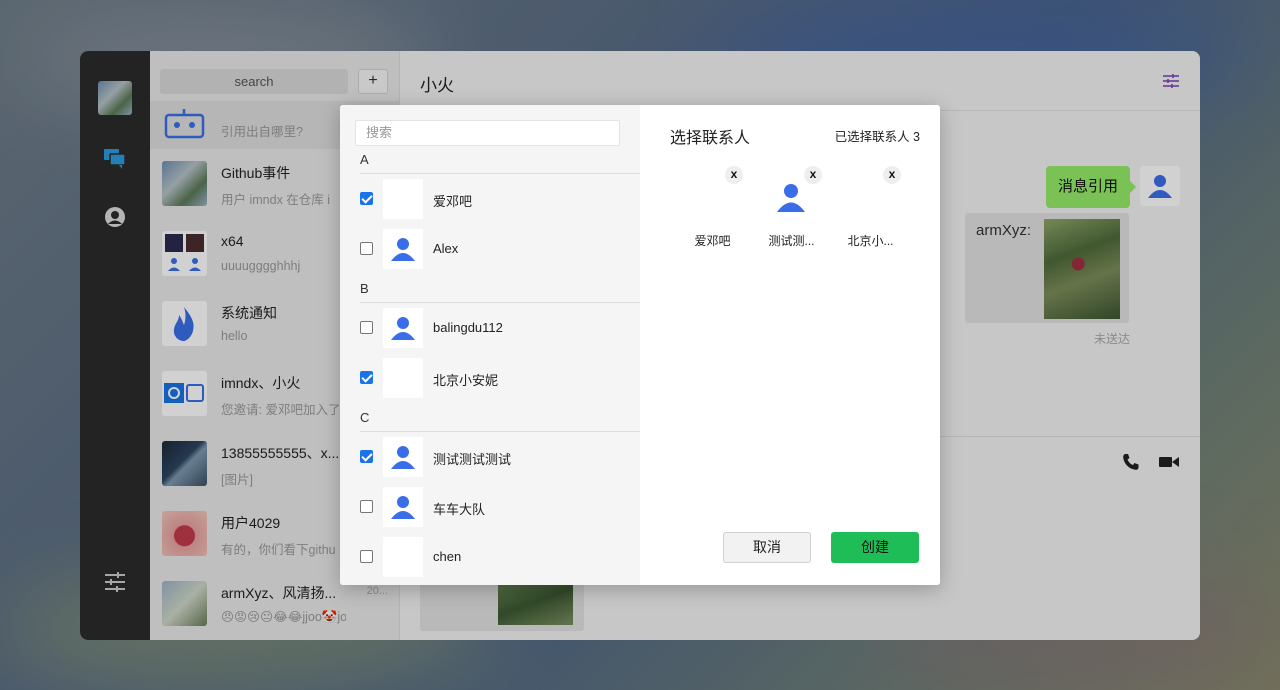 Image resolution: width=1280 pixels, height=690 pixels. I want to click on group-header: B, so click(364, 288).